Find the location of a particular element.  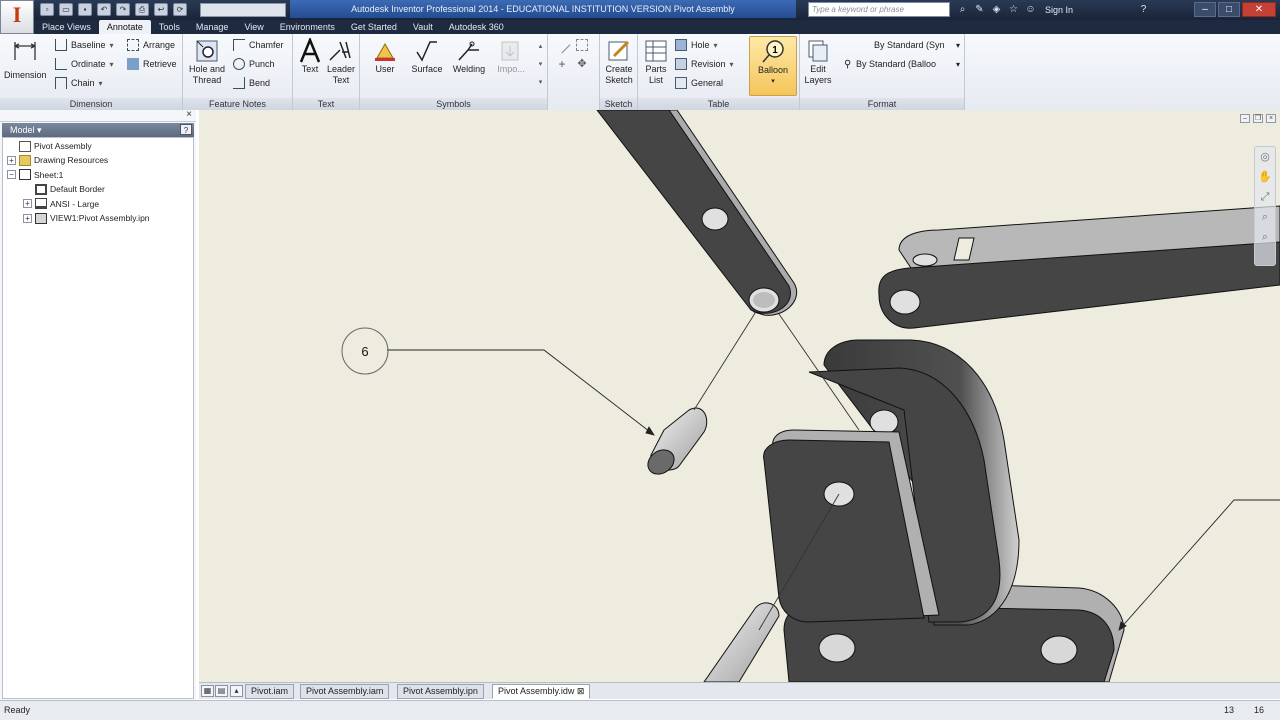

user-symbol-button: User is located at coordinates (385, 65).